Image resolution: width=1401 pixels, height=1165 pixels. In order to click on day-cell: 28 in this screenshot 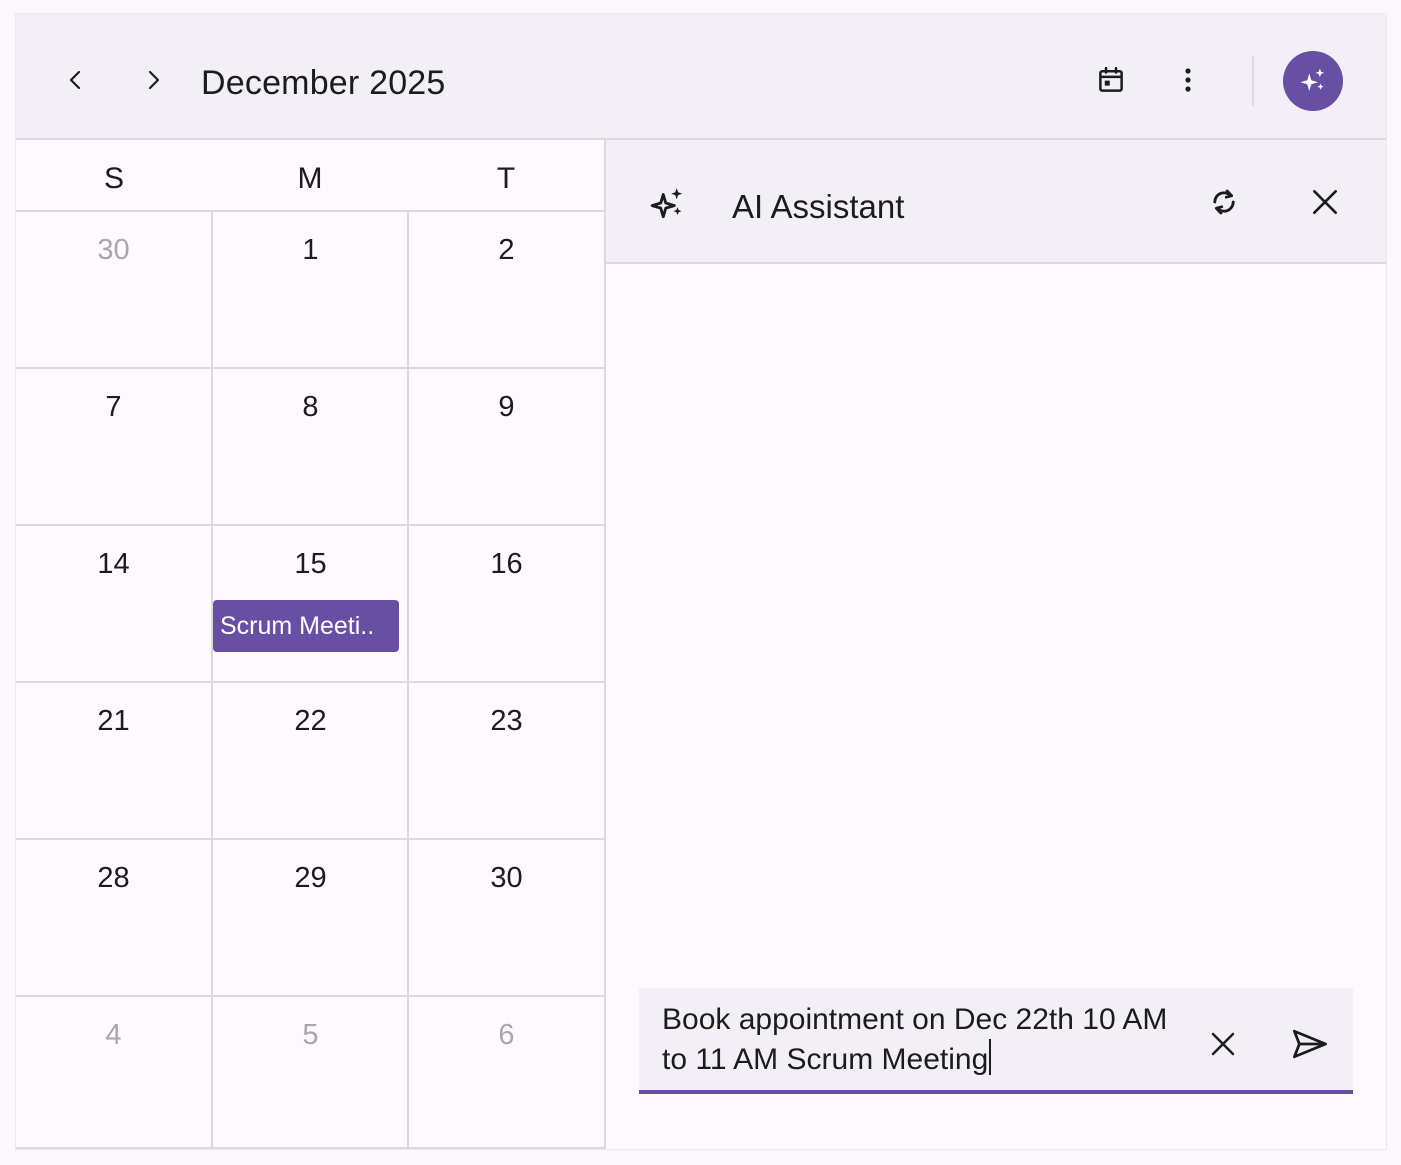, I will do `click(113, 917)`.